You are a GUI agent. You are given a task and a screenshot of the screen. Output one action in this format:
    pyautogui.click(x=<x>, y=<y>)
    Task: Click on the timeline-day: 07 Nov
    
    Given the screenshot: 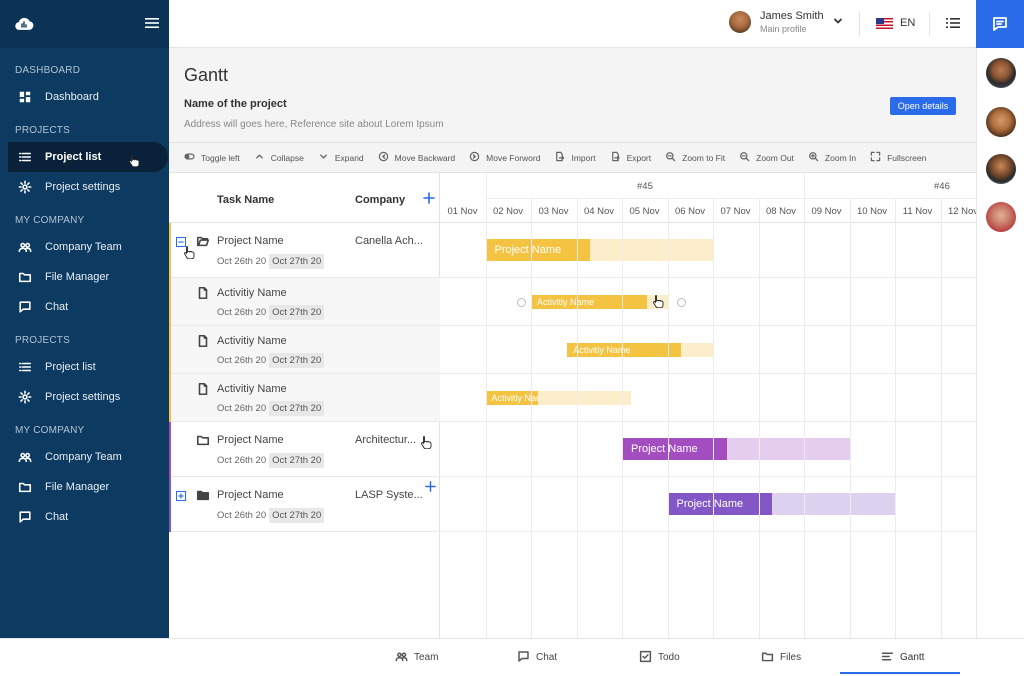 What is the action you would take?
    pyautogui.click(x=735, y=211)
    